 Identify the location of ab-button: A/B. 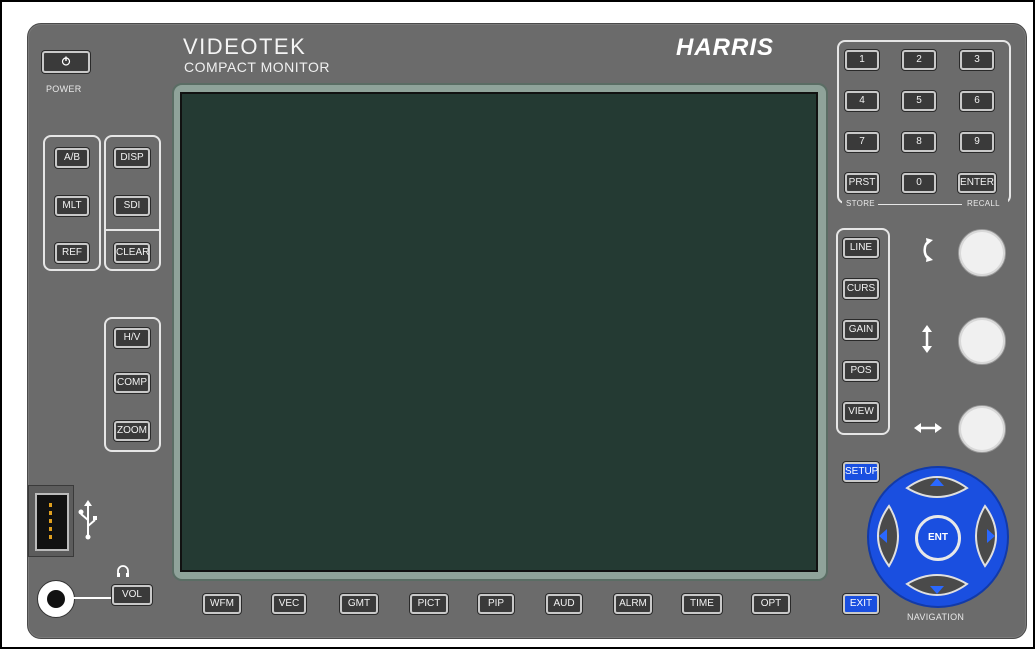
(72, 158).